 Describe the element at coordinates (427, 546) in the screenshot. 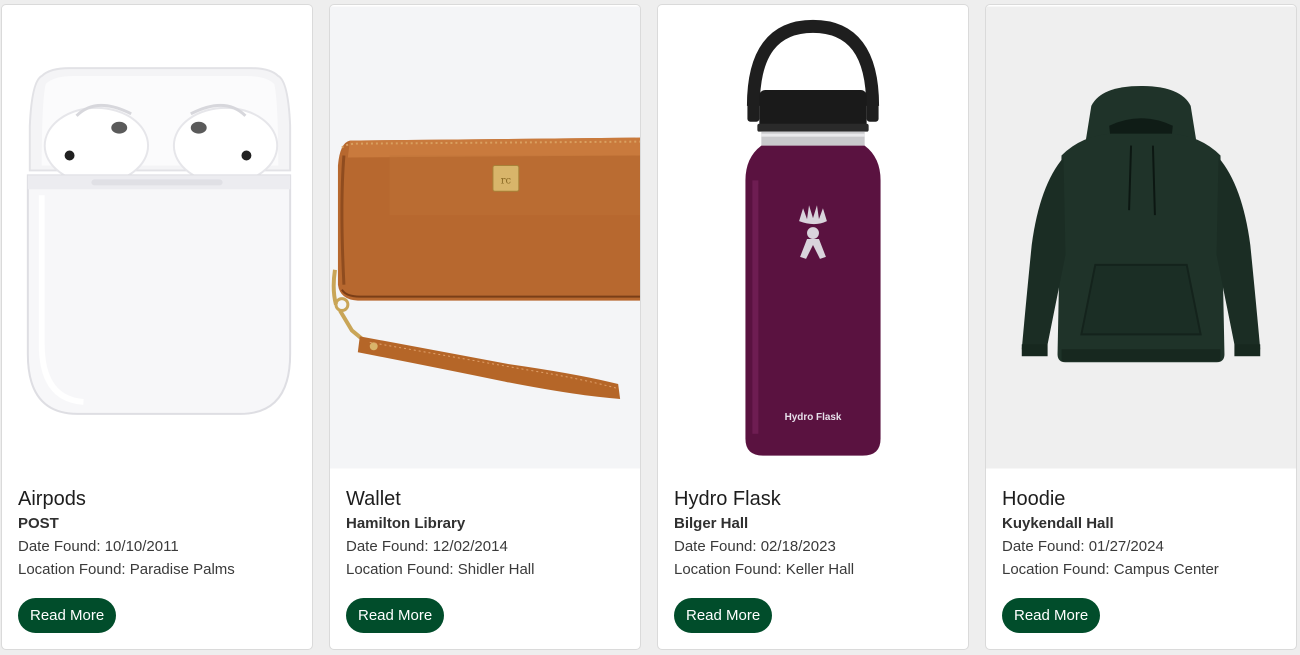

I see `date-found-text: Date Found: 12/02/2014` at that location.